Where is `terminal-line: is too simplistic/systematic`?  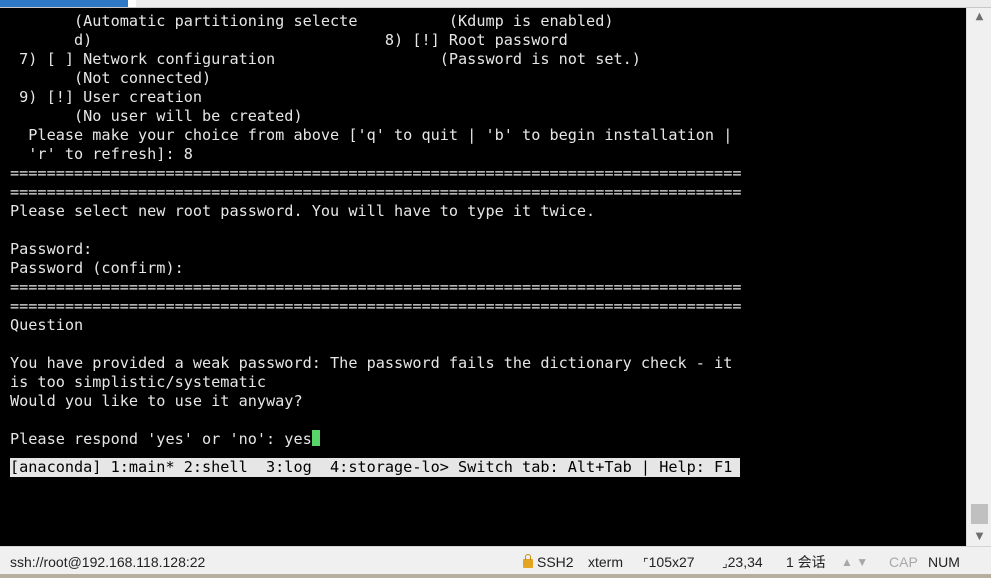
terminal-line: is too simplistic/systematic is located at coordinates (138, 382).